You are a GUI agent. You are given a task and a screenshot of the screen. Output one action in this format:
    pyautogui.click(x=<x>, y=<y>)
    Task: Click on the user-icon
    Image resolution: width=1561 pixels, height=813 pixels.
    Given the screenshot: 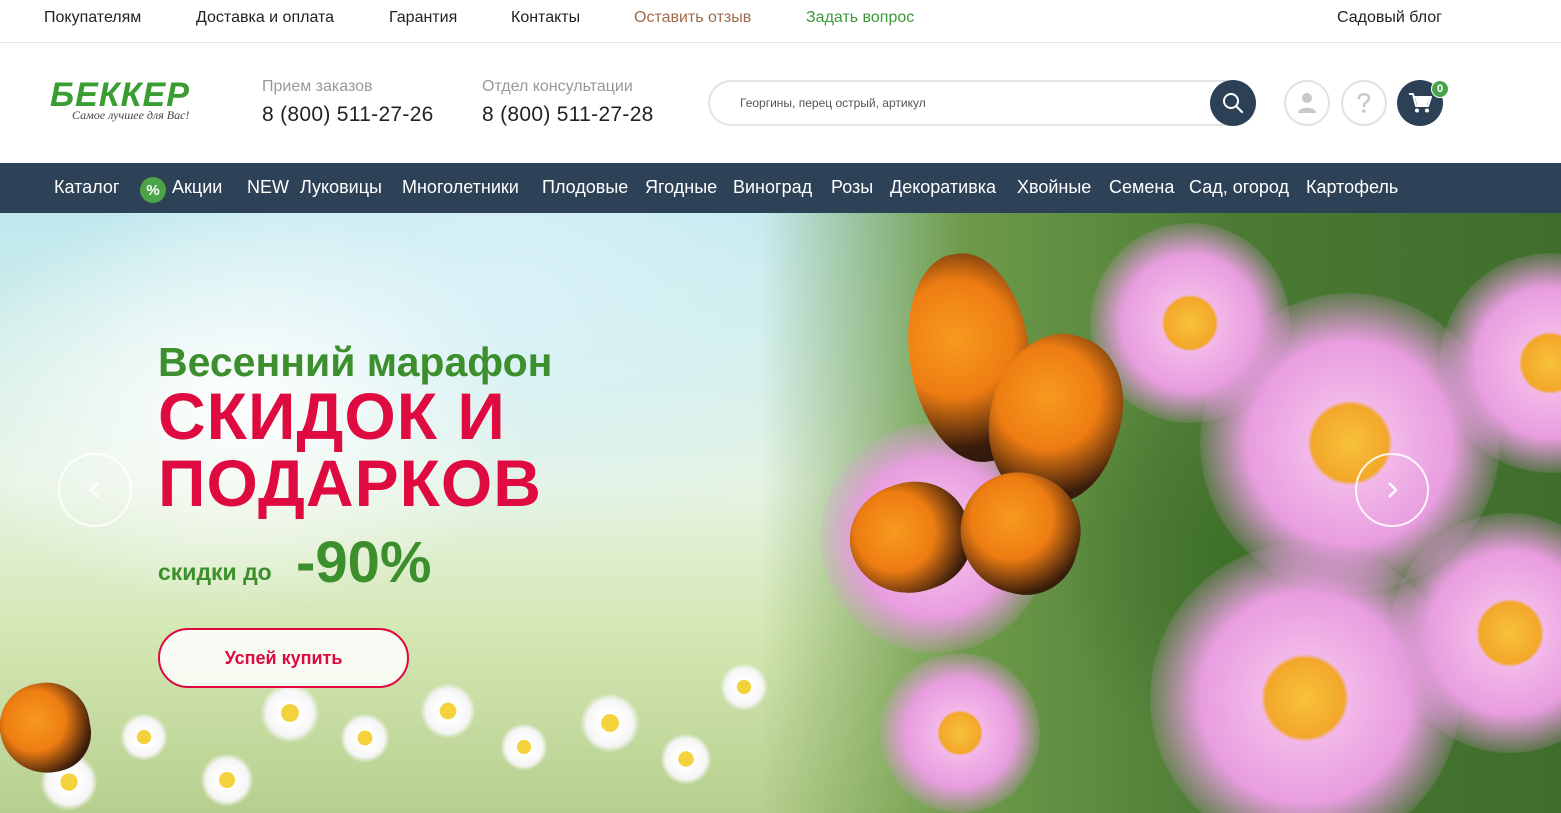 What is the action you would take?
    pyautogui.click(x=1307, y=103)
    